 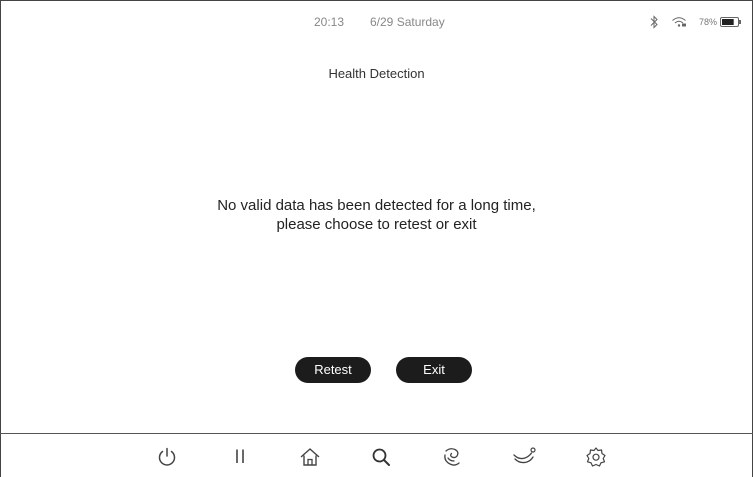 I want to click on wifi-icon, so click(x=679, y=22).